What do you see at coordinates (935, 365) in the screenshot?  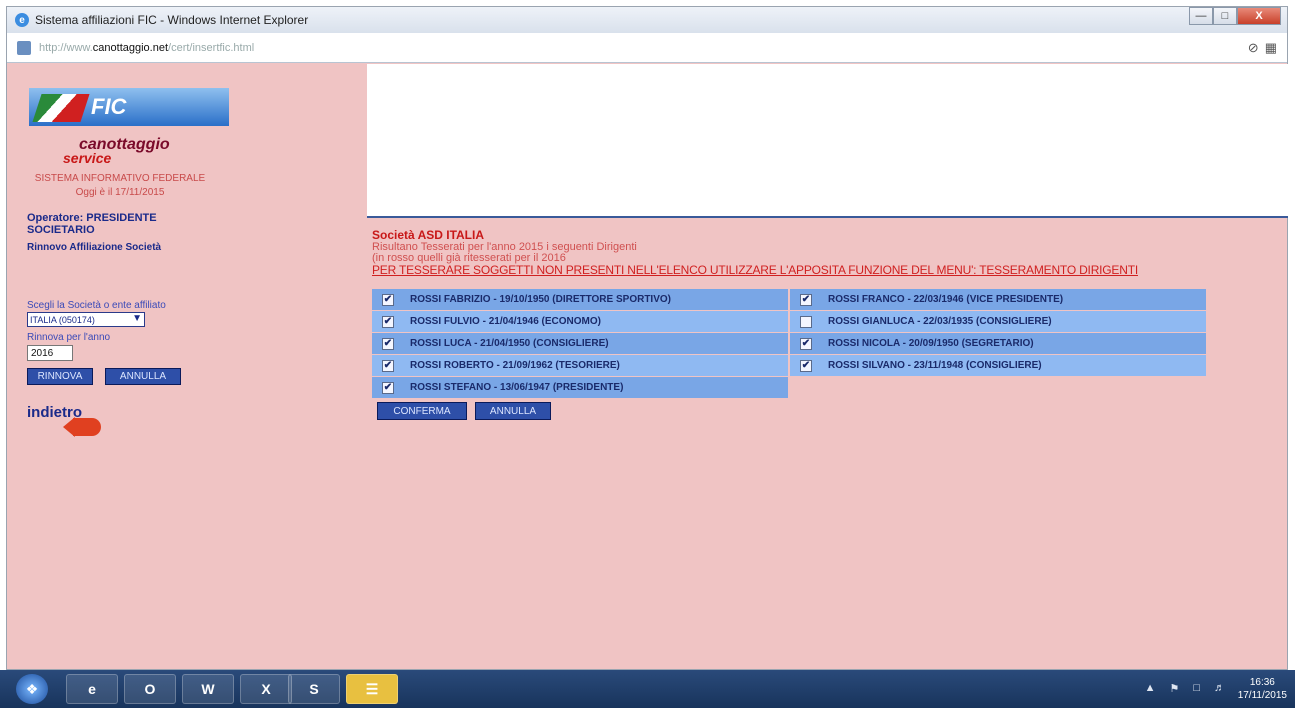 I see `dirigente-name: ROSSI SILVANO - 23/11/1948 (CONSIGLIERE)` at bounding box center [935, 365].